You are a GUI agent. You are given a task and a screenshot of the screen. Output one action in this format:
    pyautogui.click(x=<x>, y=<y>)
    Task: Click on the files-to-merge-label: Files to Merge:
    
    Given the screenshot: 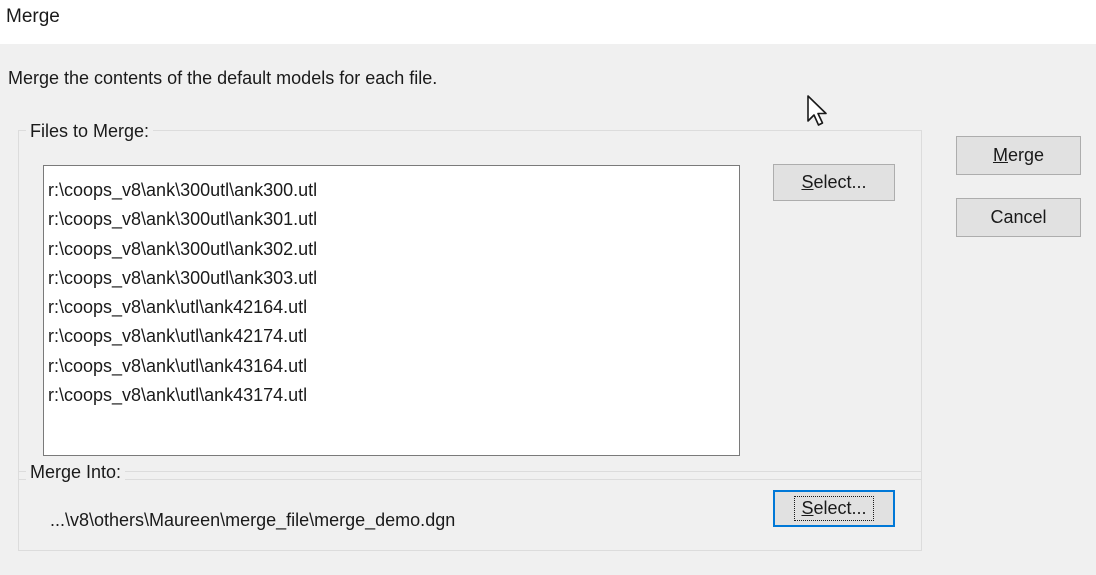 What is the action you would take?
    pyautogui.click(x=90, y=131)
    